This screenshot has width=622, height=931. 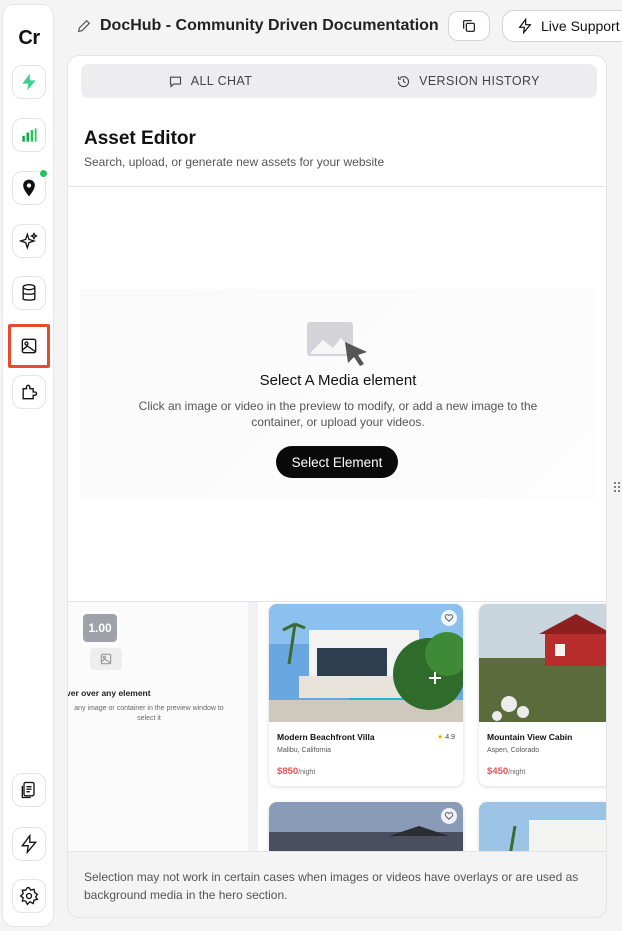 What do you see at coordinates (269, 25) in the screenshot?
I see `project-title-text: DocHub - Community Driven Documentation` at bounding box center [269, 25].